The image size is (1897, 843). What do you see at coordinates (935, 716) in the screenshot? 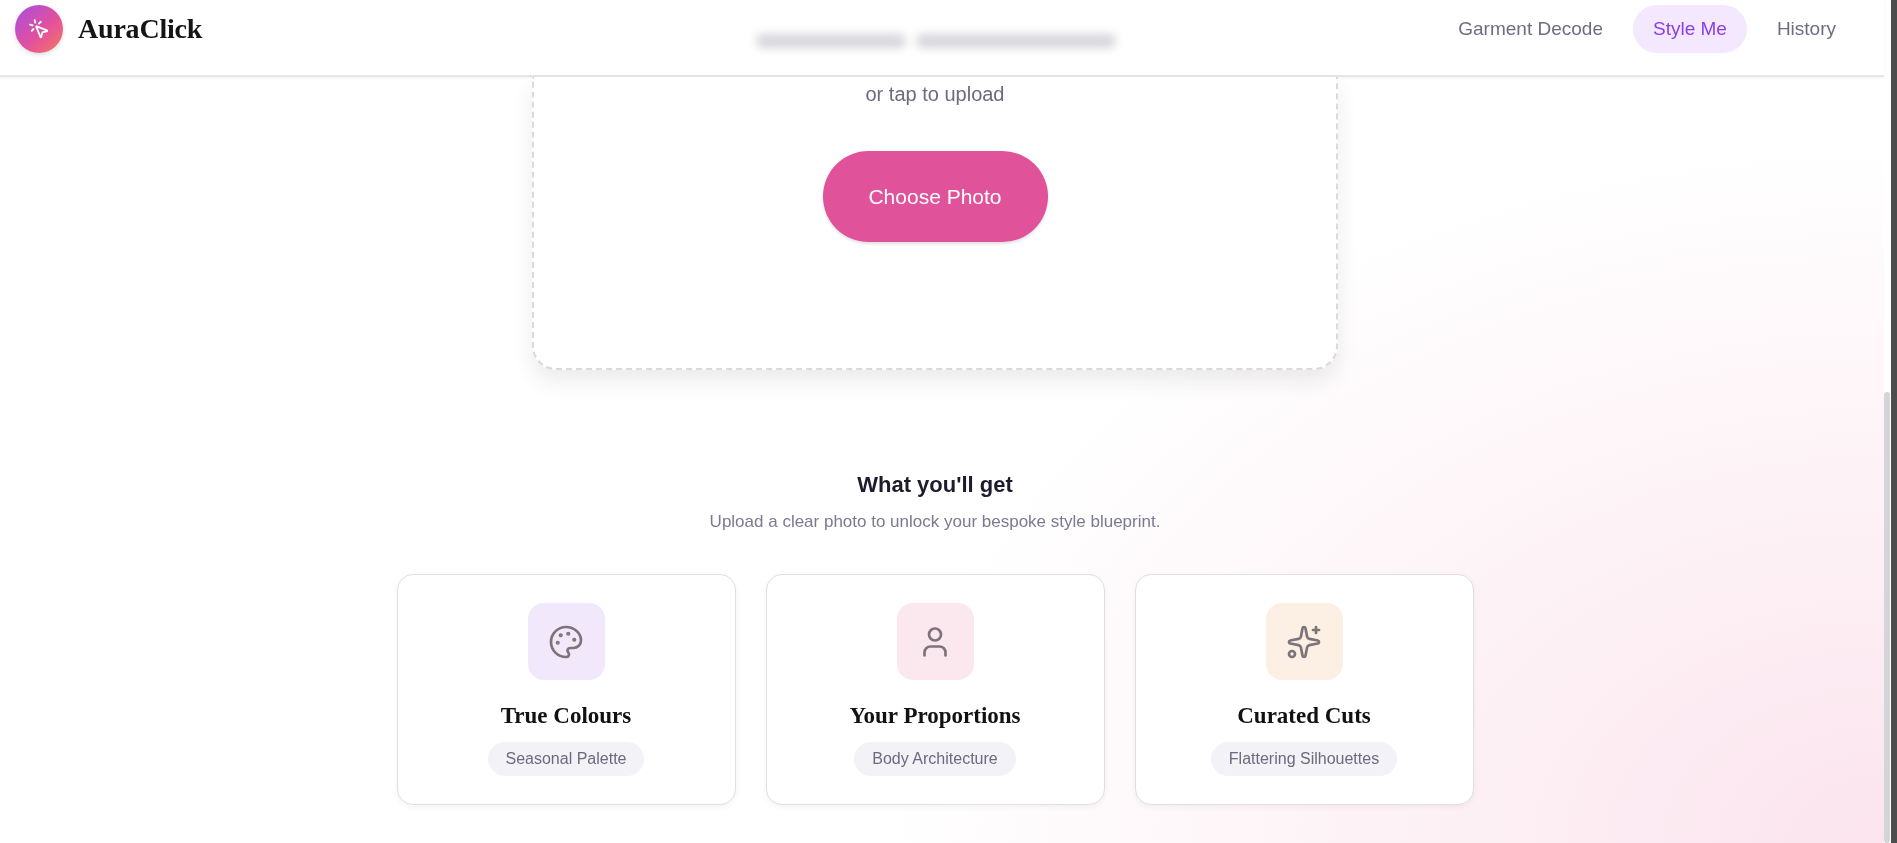
I see `feature-title: Your Proportions` at bounding box center [935, 716].